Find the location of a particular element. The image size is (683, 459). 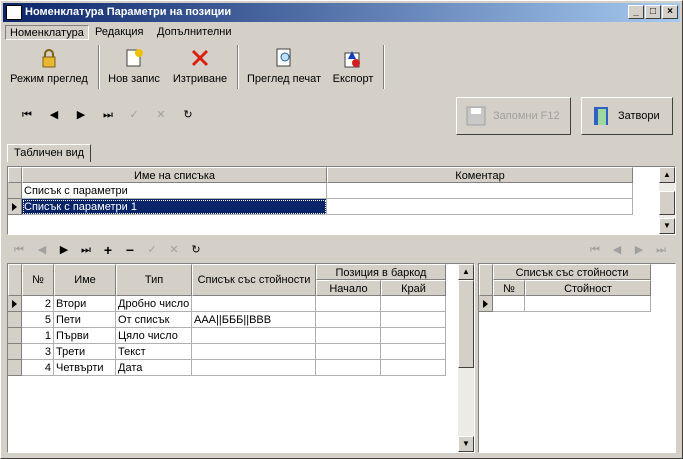

view-mode-button: Режим преглед is located at coordinates (49, 67).